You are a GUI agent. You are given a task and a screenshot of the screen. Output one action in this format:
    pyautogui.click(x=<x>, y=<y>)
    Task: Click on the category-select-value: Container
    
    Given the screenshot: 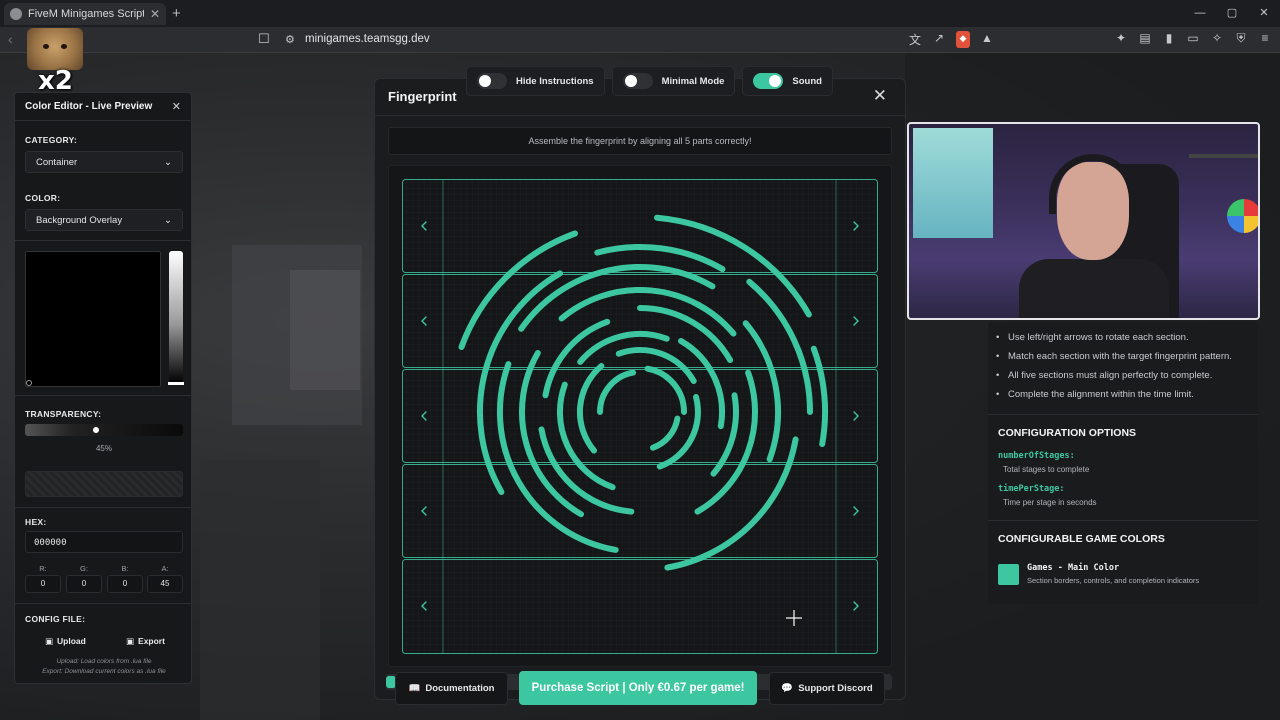 What is the action you would take?
    pyautogui.click(x=57, y=162)
    